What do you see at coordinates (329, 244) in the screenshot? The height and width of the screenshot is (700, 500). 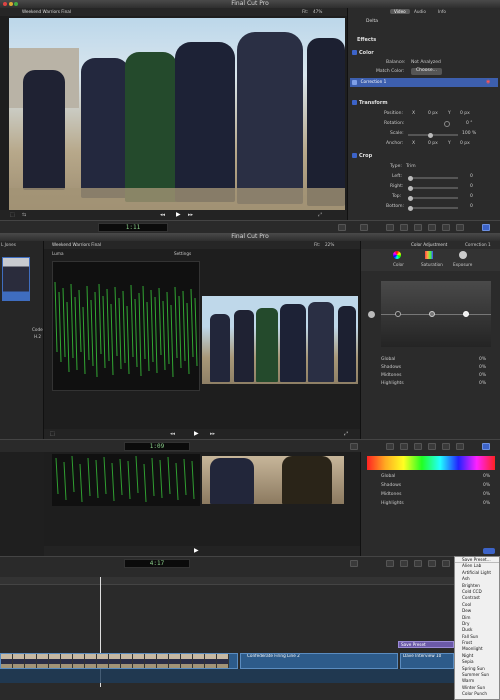 I see `middle-zoom-popup: 22%` at bounding box center [329, 244].